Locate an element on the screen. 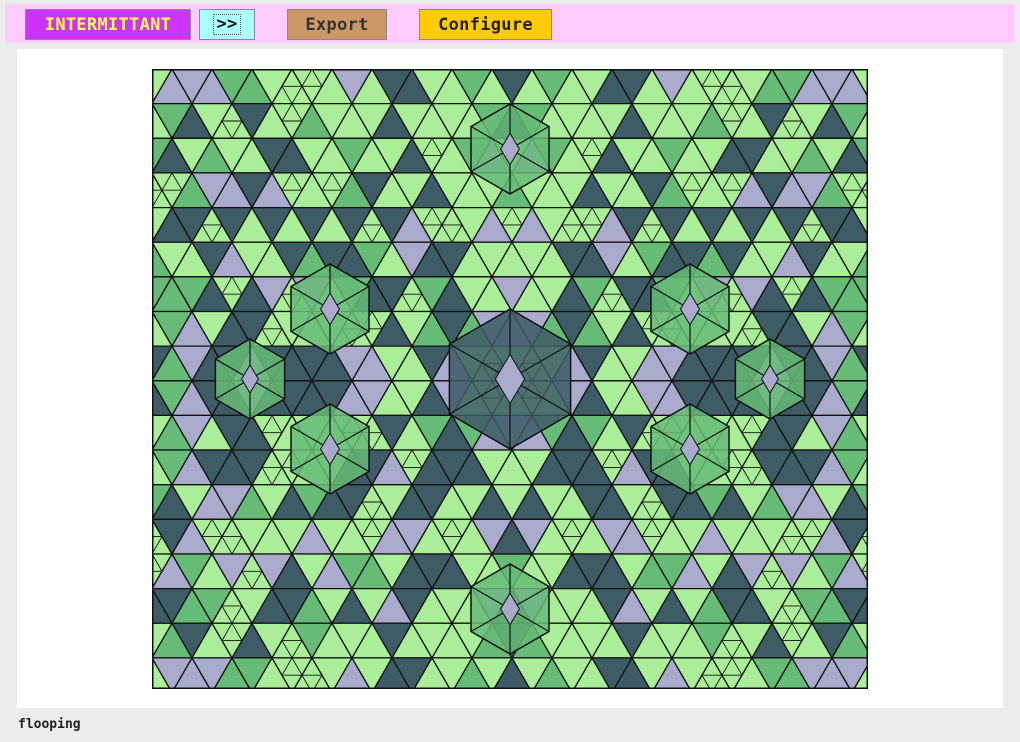 This screenshot has height=742, width=1020. configure-button: Configure is located at coordinates (485, 24).